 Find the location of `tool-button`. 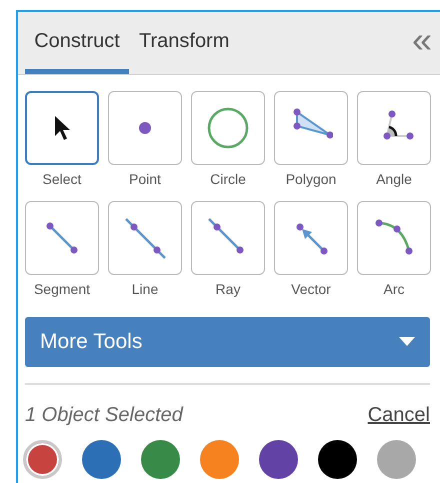

tool-button is located at coordinates (62, 128).